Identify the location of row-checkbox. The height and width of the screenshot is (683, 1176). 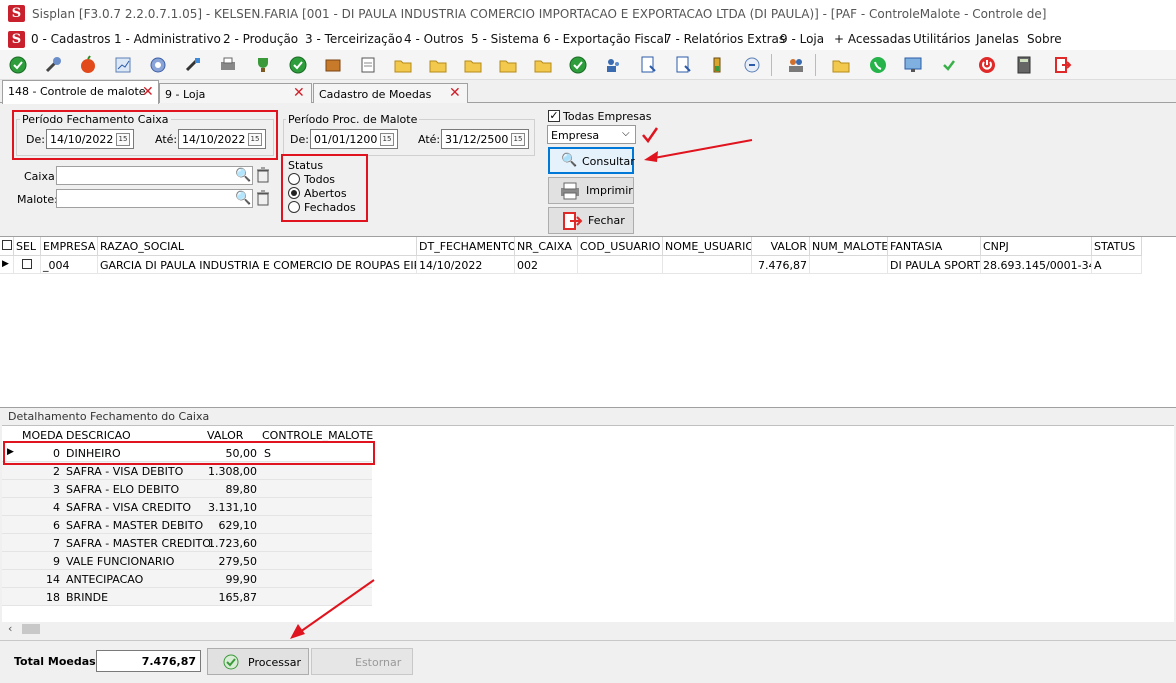
(27, 264).